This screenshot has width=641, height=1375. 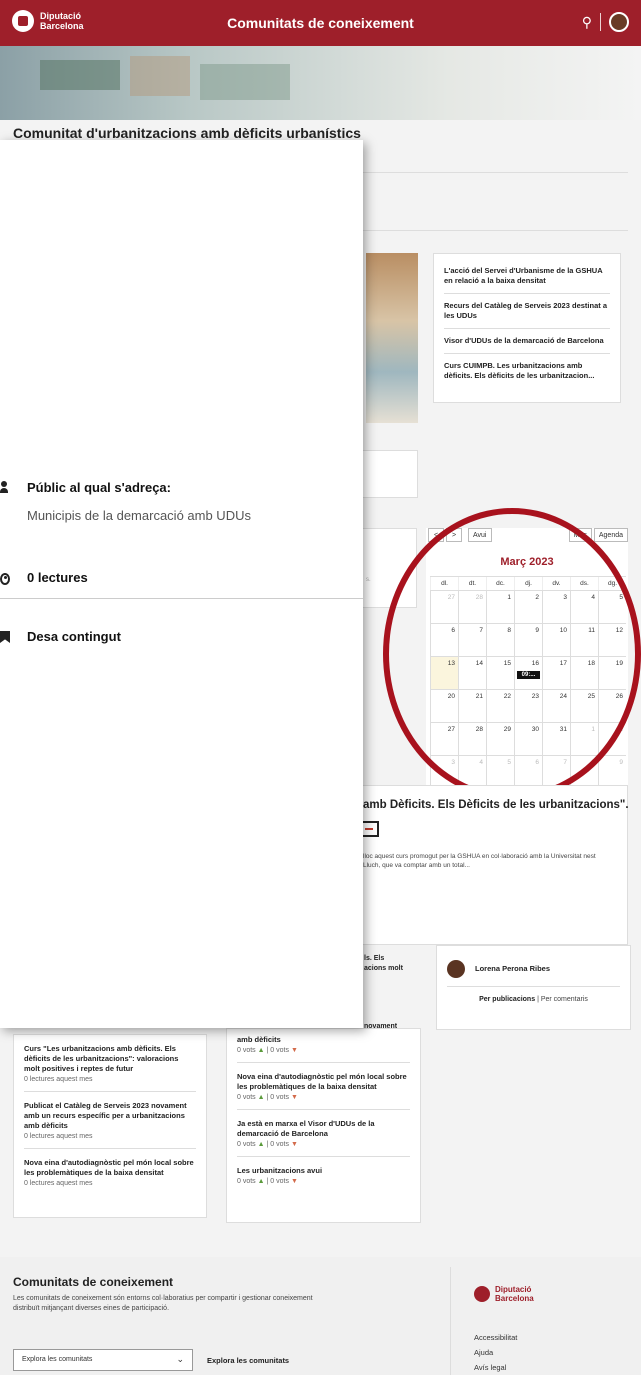 I want to click on featured-image, so click(x=392, y=338).